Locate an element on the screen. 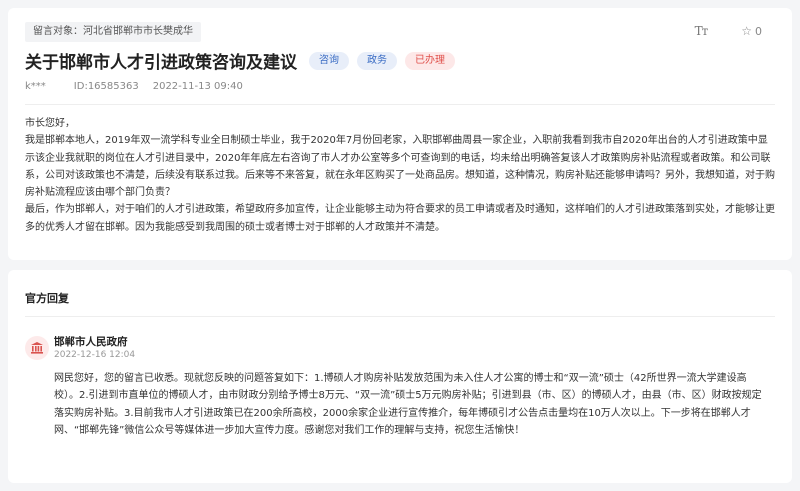  badge-government: 政务 is located at coordinates (377, 60).